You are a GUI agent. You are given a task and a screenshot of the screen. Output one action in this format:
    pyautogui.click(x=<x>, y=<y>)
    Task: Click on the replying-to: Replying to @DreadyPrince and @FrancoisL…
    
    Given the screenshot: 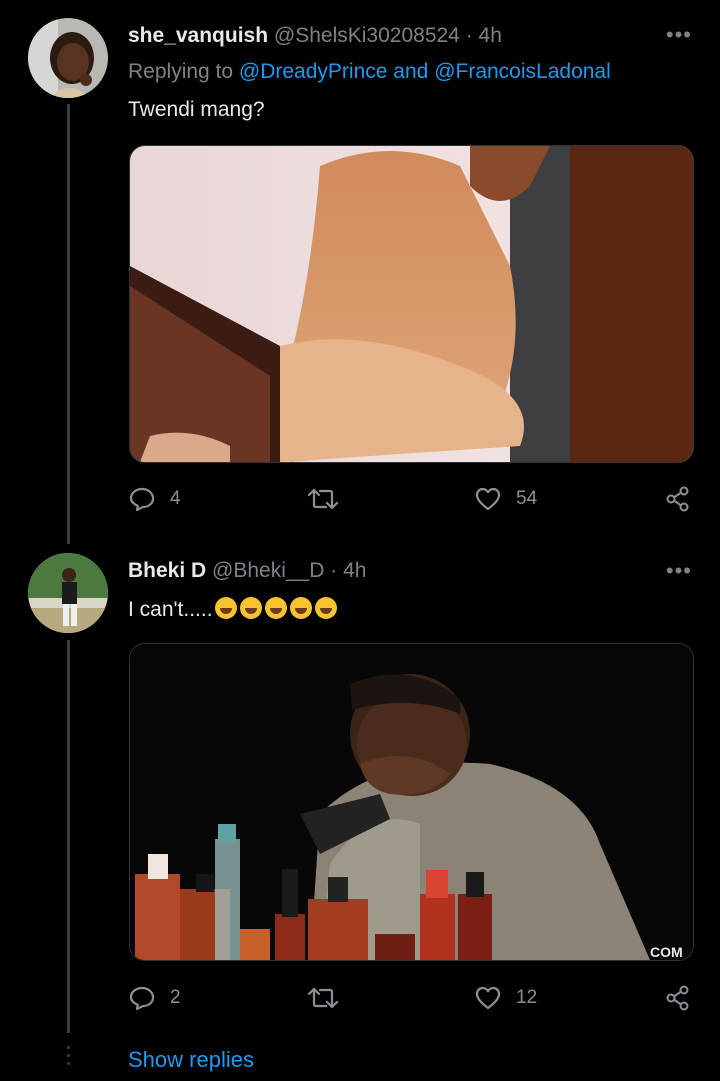 What is the action you would take?
    pyautogui.click(x=369, y=72)
    